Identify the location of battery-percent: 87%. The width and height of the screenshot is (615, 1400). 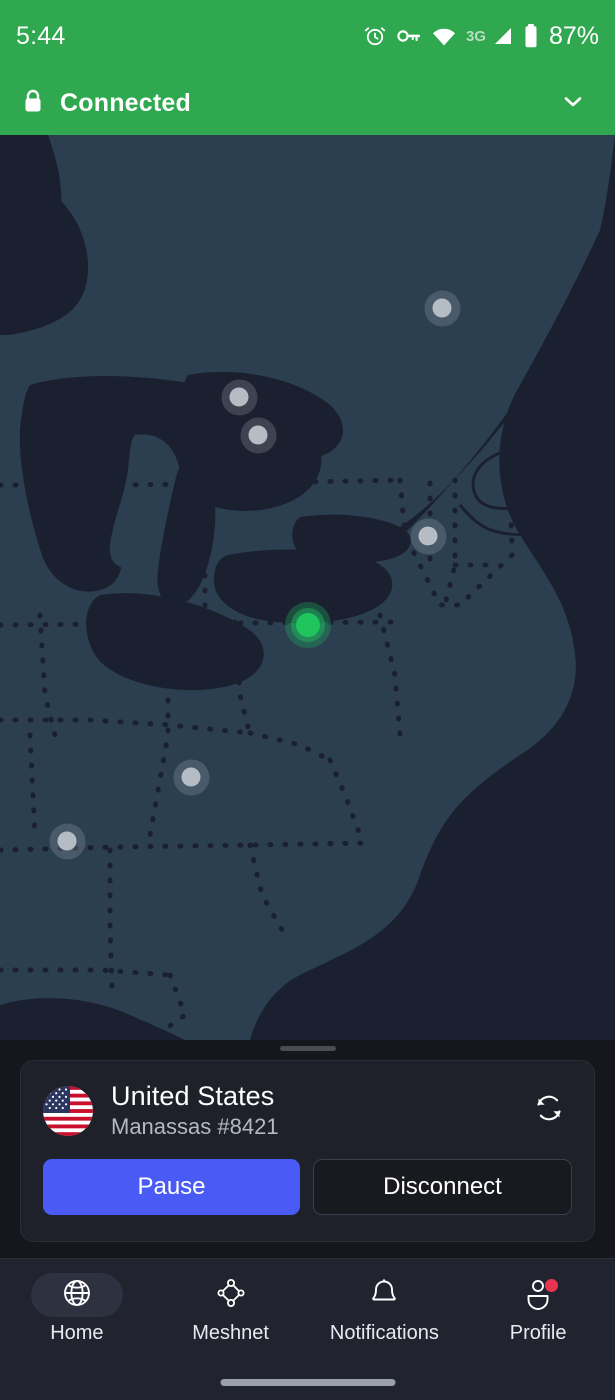
(573, 35).